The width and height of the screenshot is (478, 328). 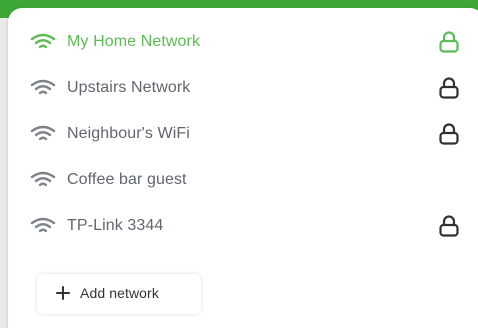 I want to click on plus-icon, so click(x=63, y=293).